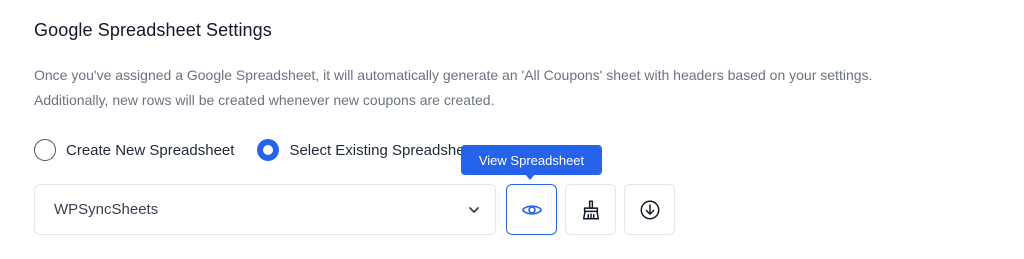  I want to click on eye-icon, so click(531, 209).